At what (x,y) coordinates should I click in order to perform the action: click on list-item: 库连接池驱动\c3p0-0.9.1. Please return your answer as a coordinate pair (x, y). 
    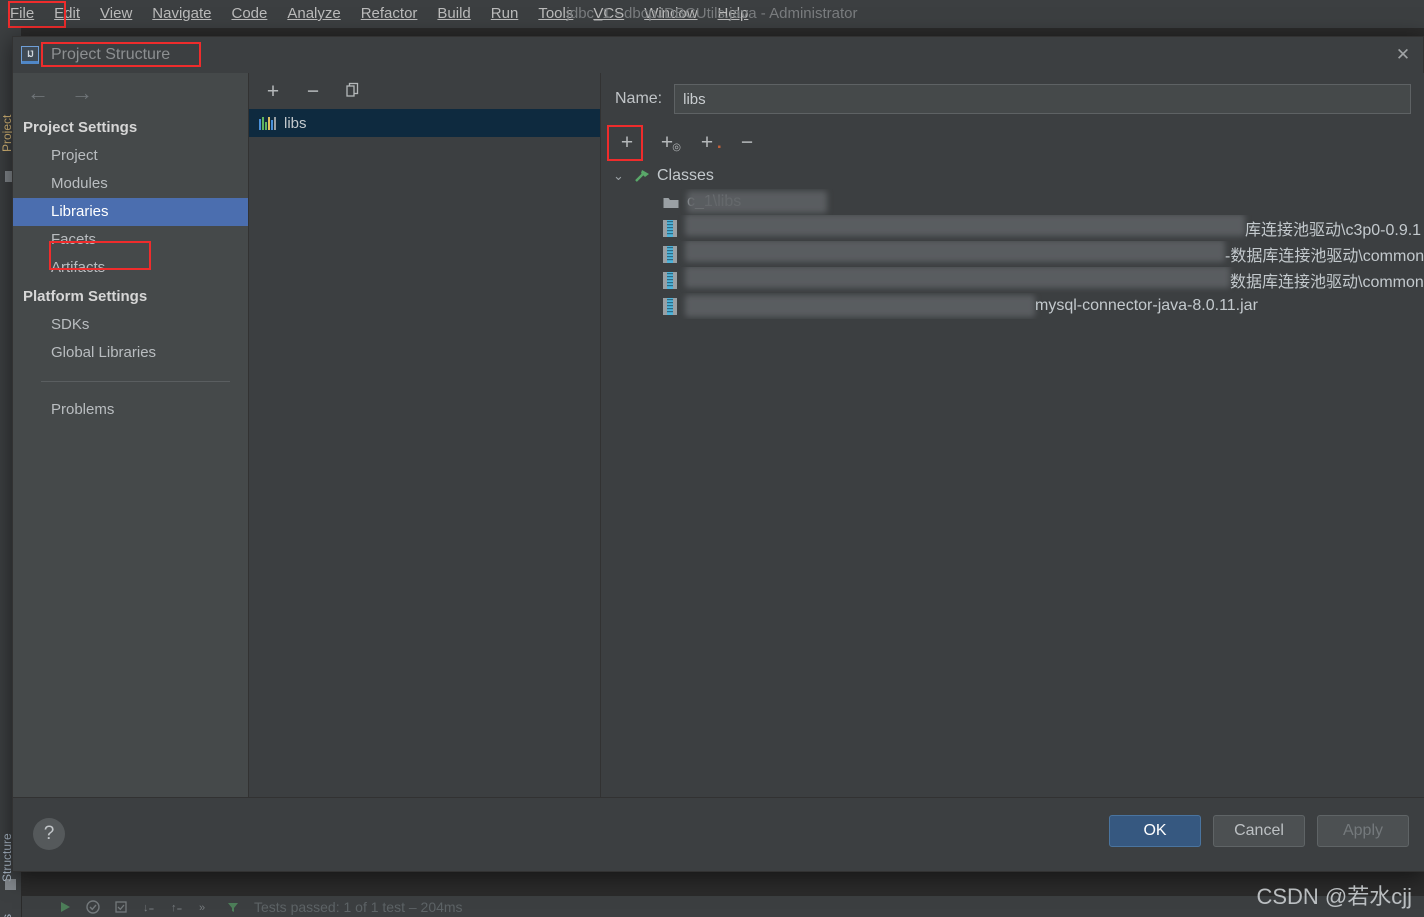
    Looking at the image, I should click on (1012, 228).